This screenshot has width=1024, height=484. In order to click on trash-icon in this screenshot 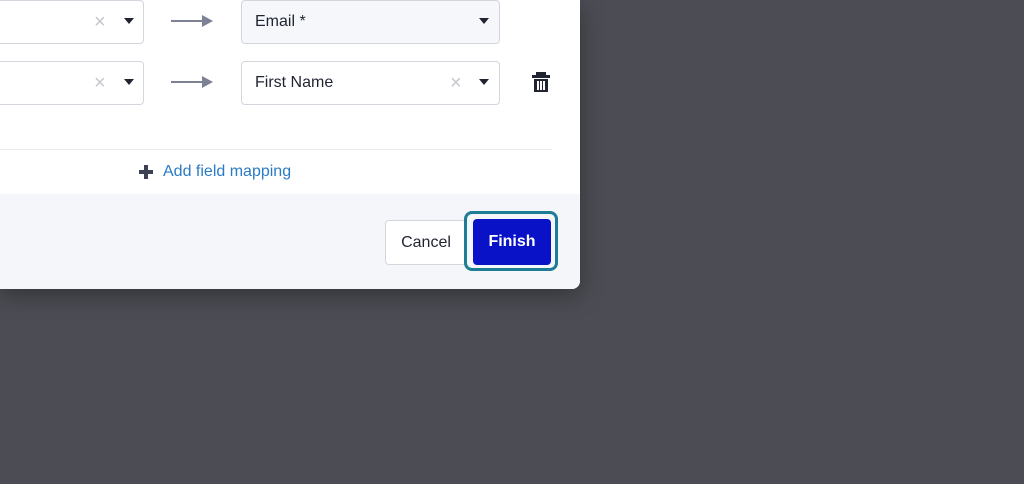, I will do `click(541, 82)`.